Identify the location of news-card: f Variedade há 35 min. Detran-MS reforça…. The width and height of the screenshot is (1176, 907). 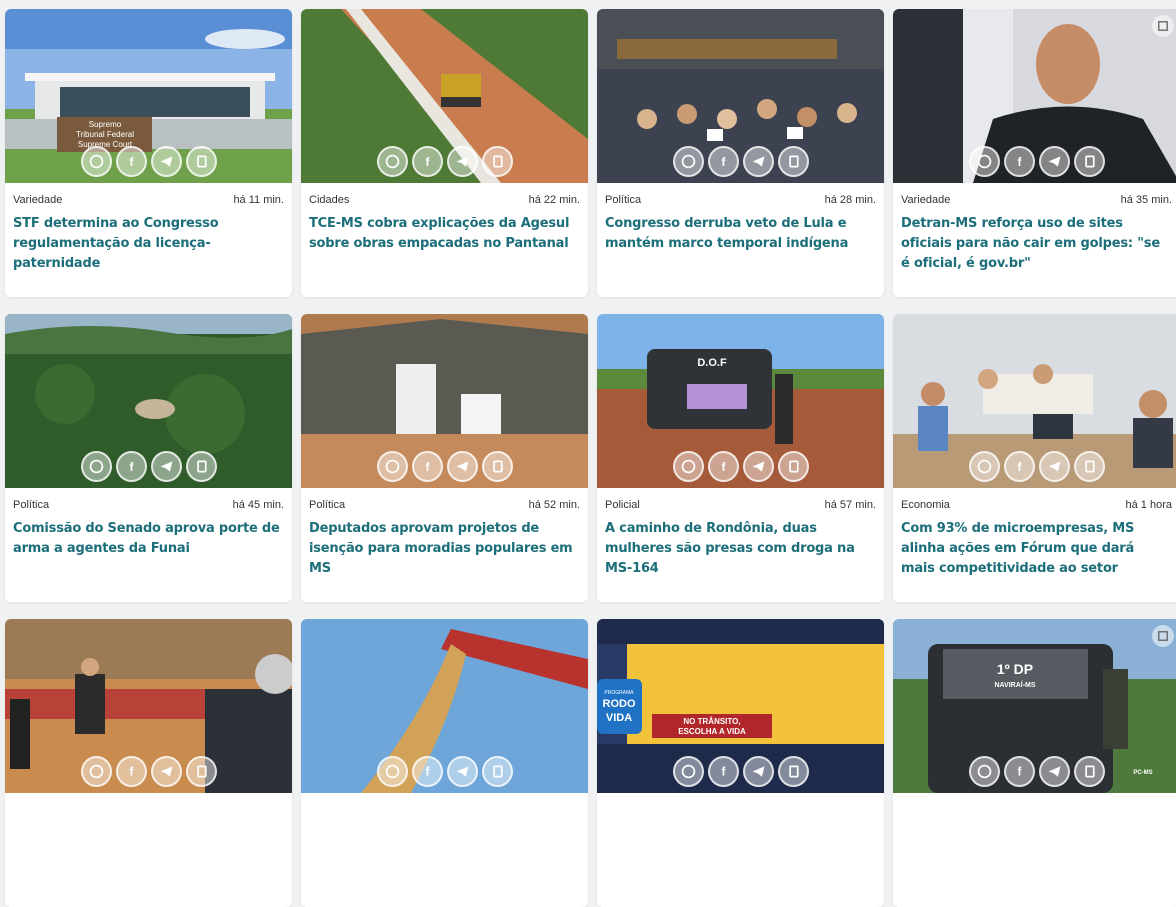
(1034, 153).